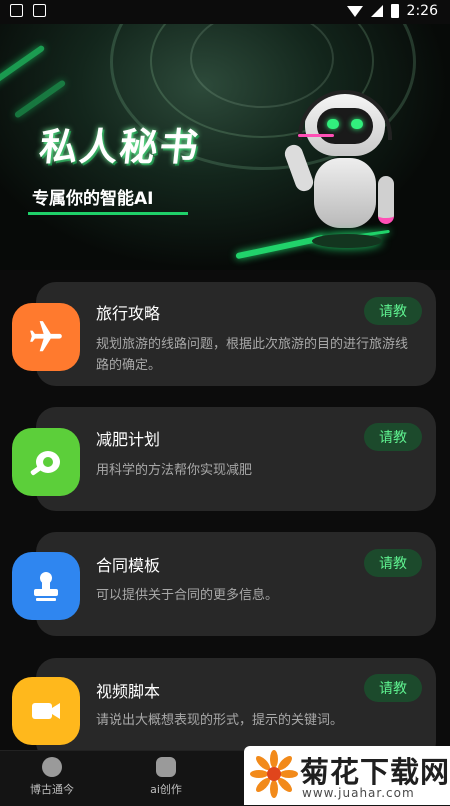 The image size is (450, 806). Describe the element at coordinates (354, 11) in the screenshot. I see `wifi-icon` at that location.